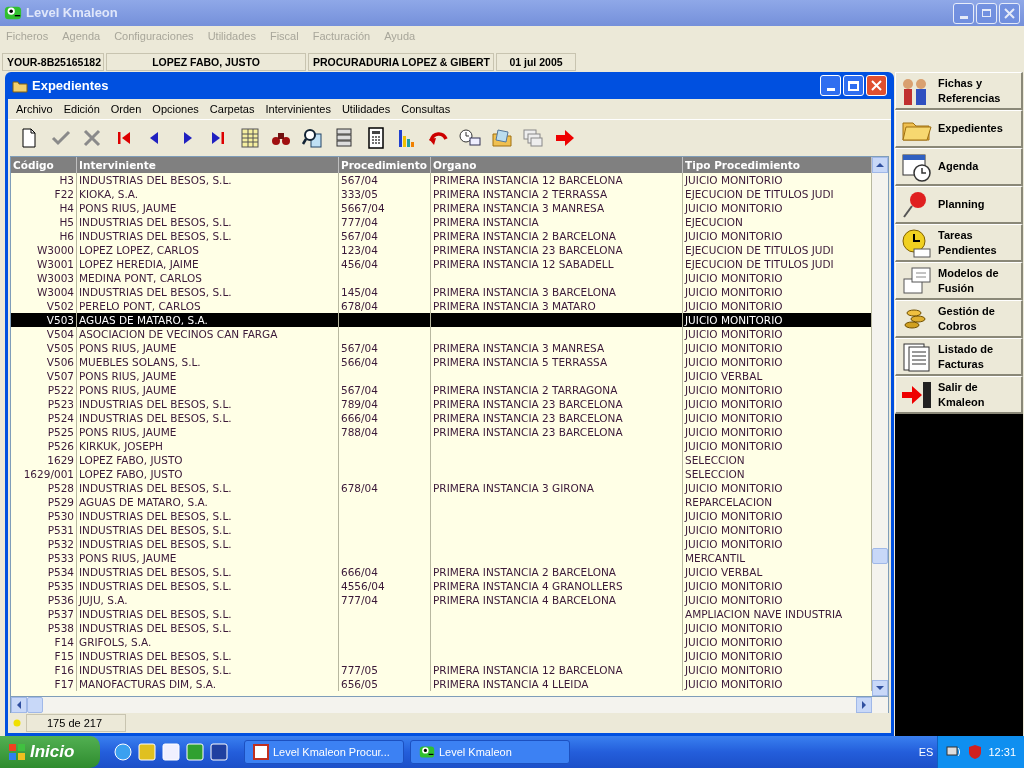  I want to click on table-row: V503 AGUAS DE MATARO, S.A. JUICIO MONITORIO, so click(441, 320).